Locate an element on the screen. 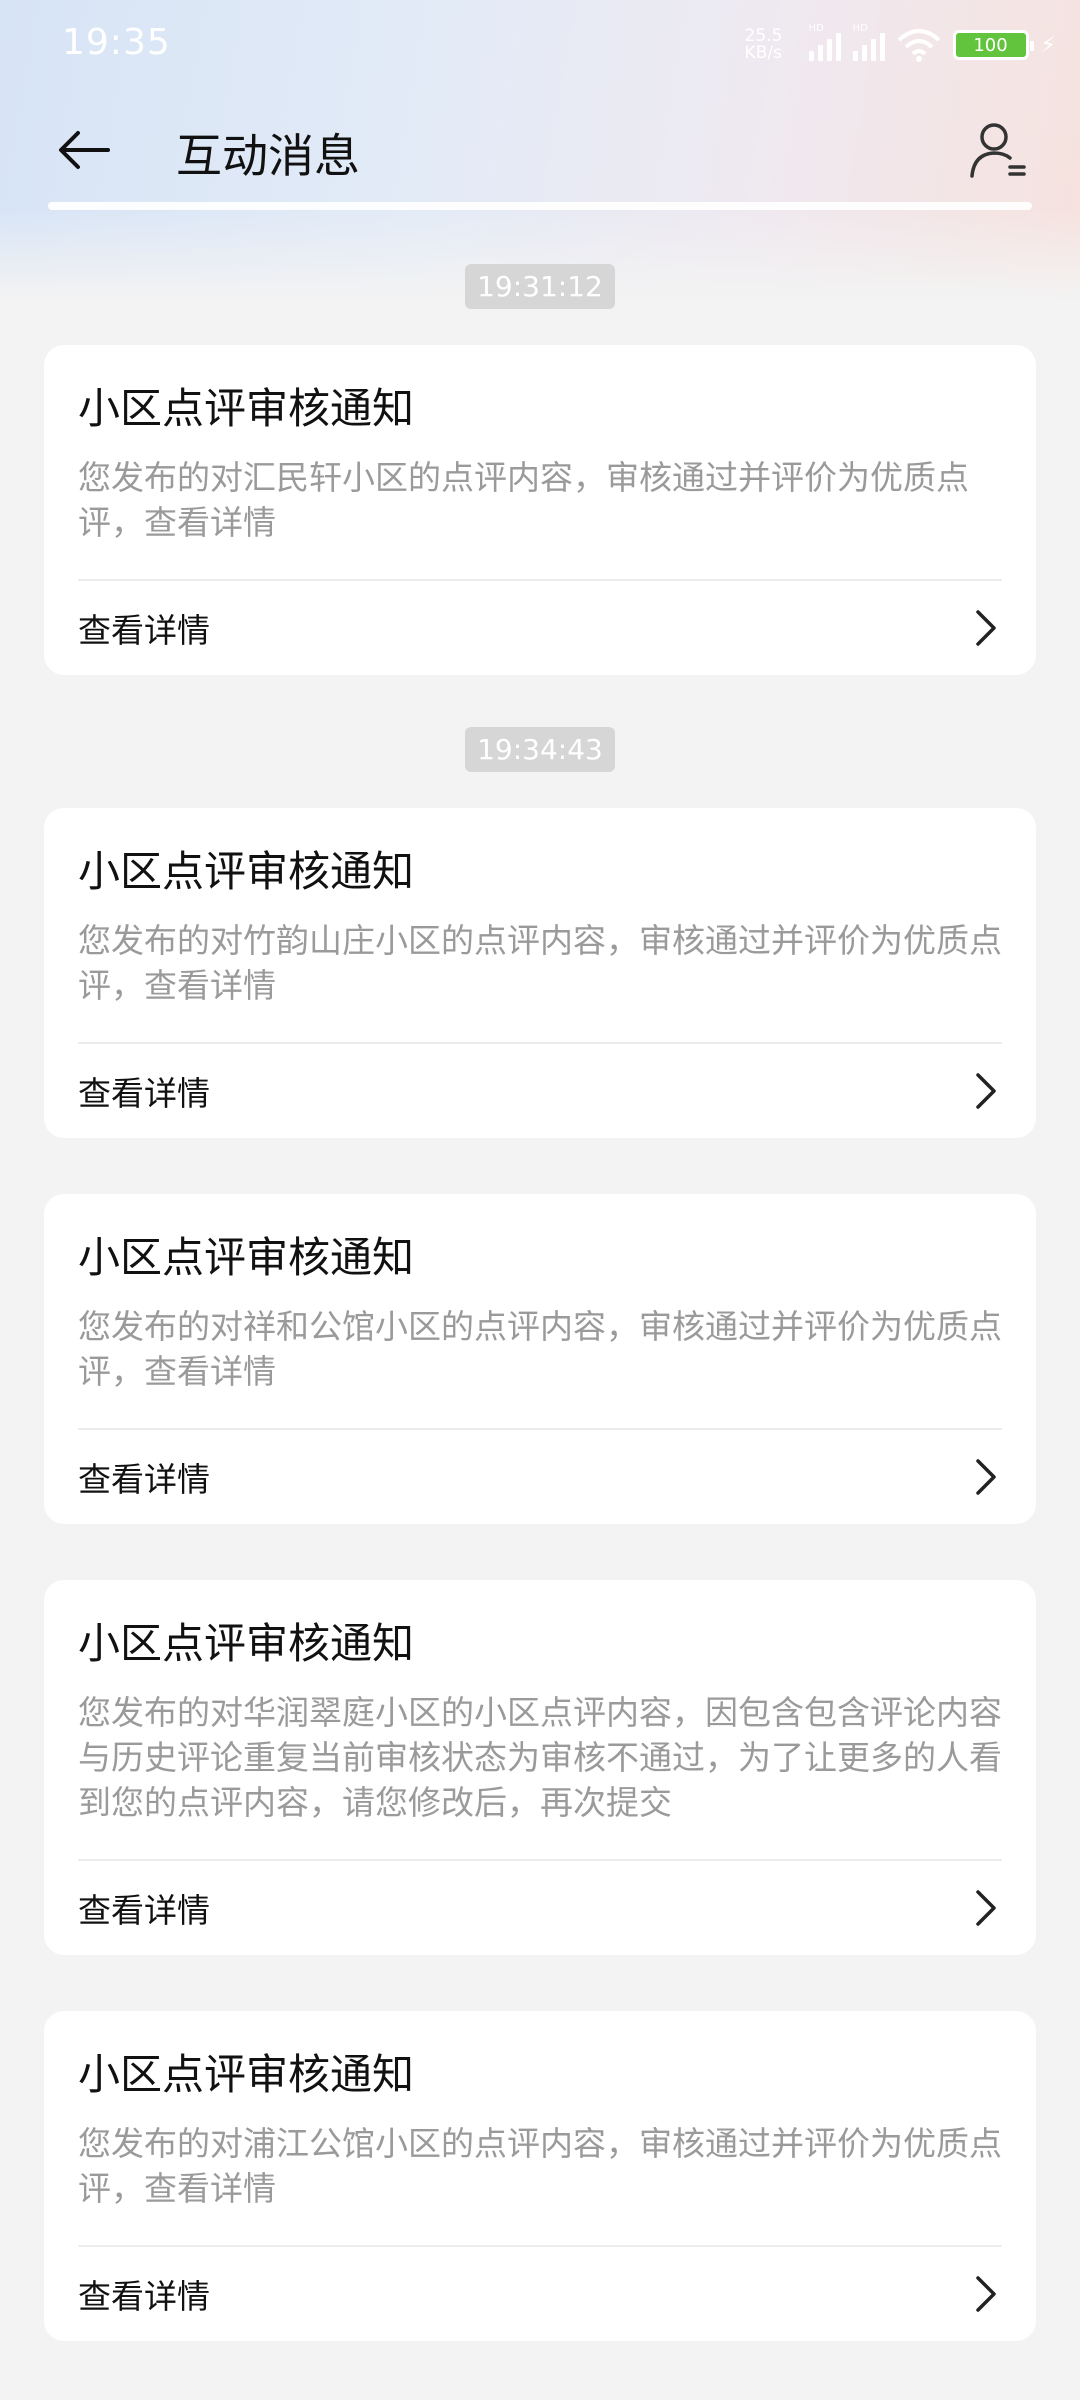  timestamp: 19:31:12 is located at coordinates (540, 286).